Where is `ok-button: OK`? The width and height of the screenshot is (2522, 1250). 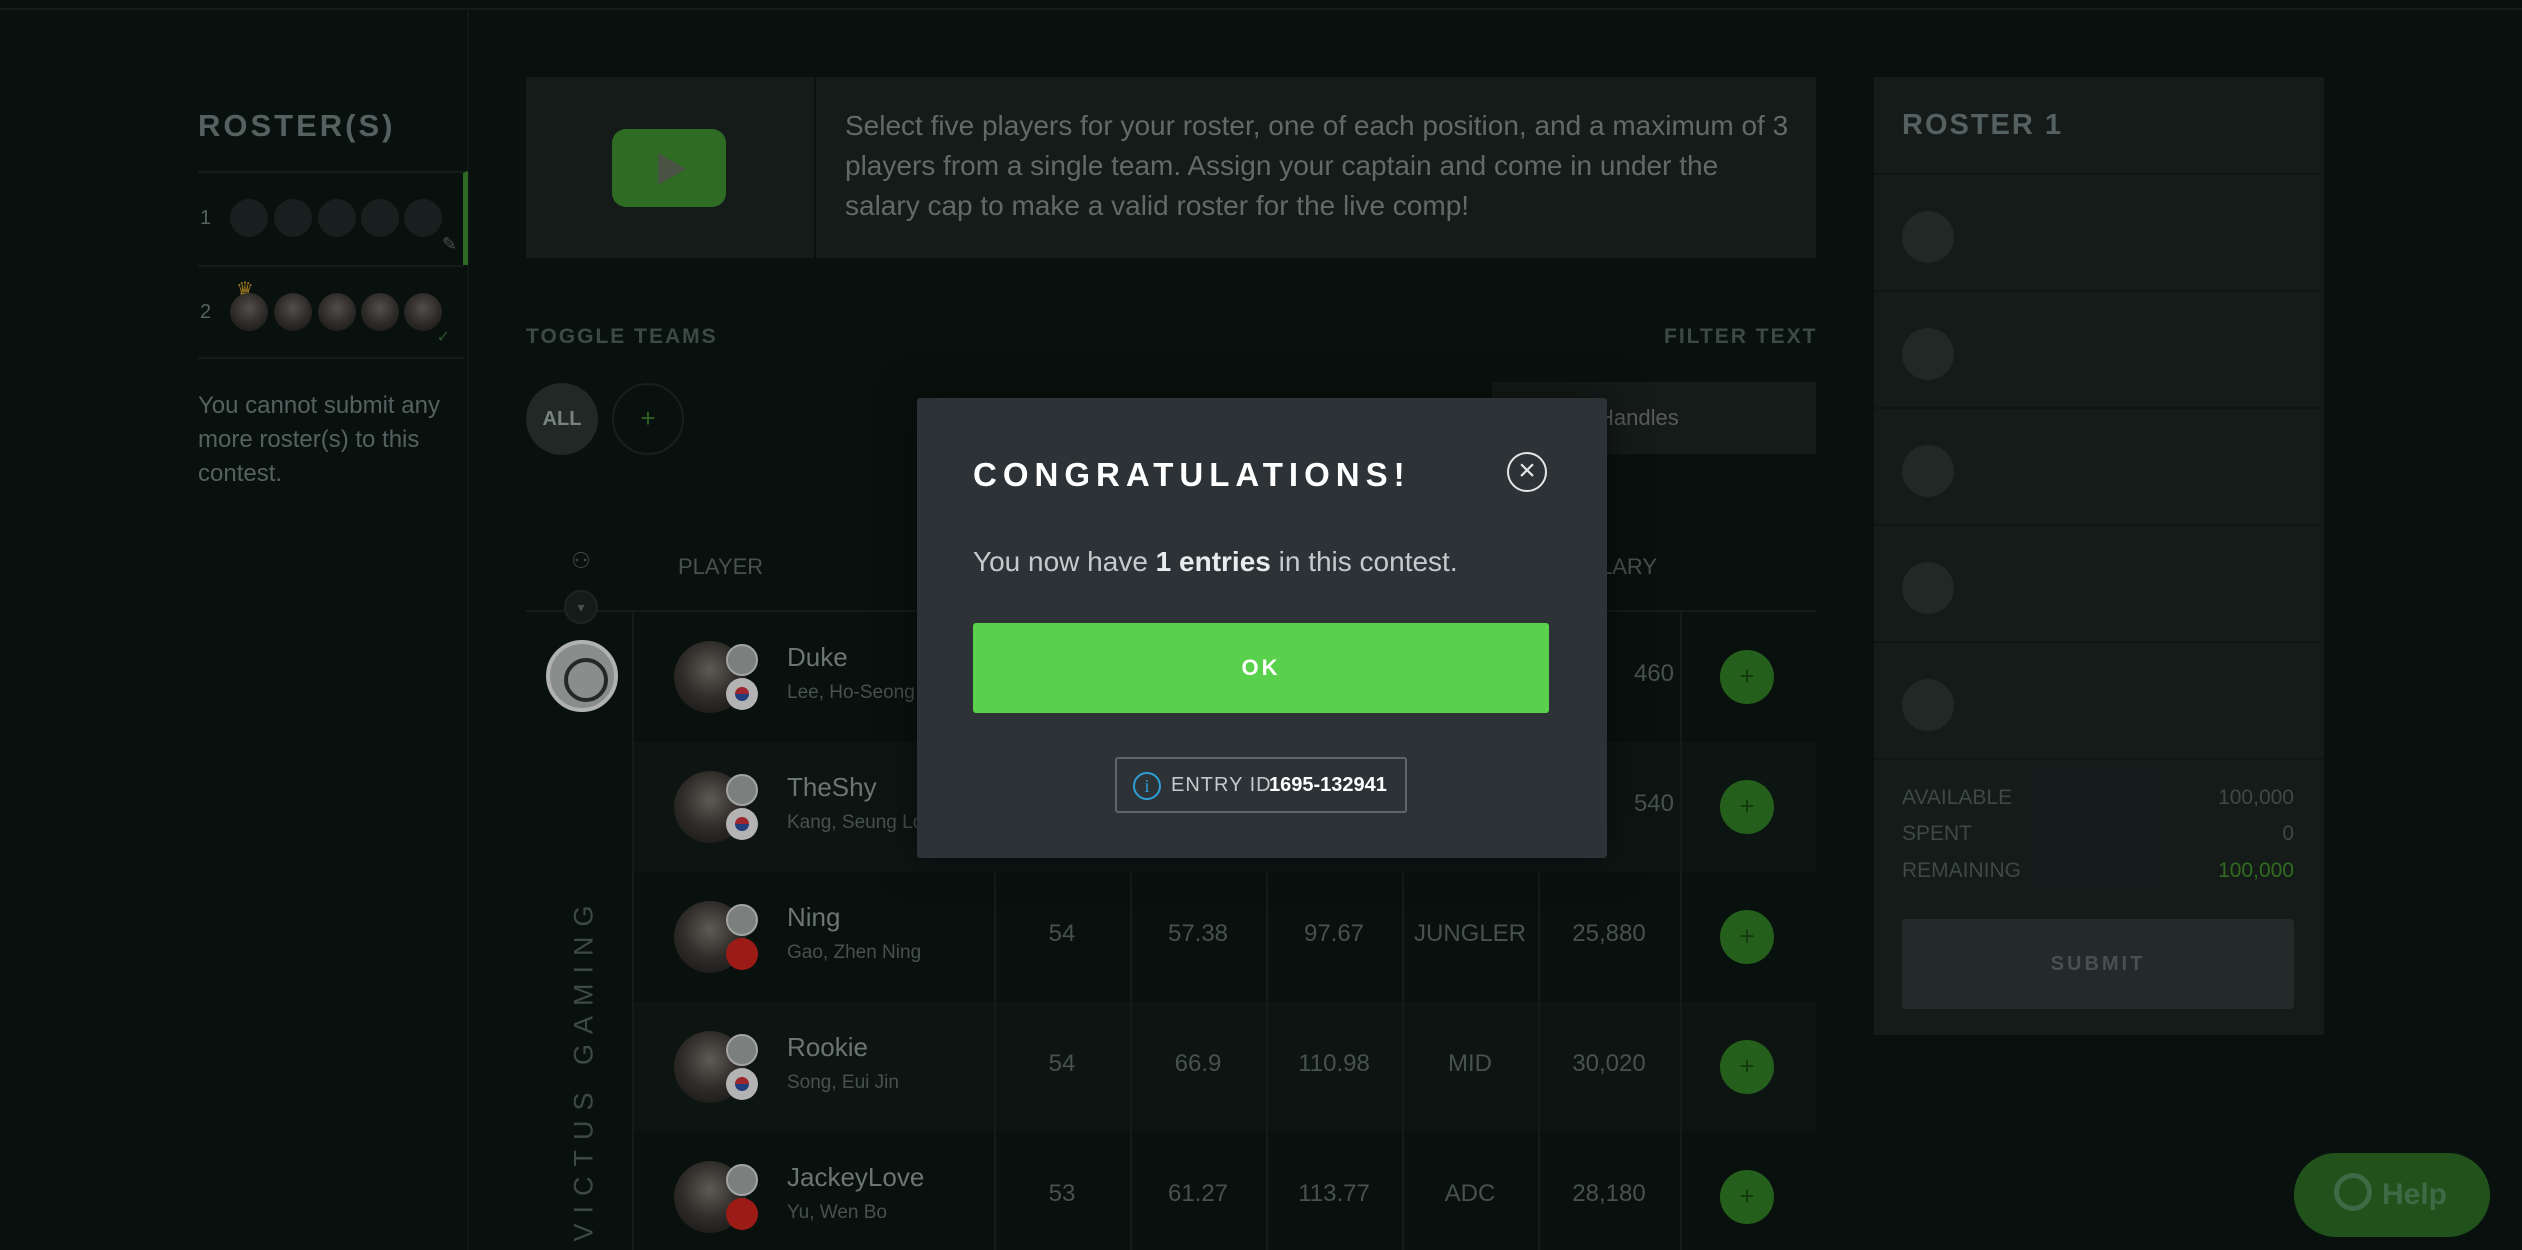 ok-button: OK is located at coordinates (1261, 668).